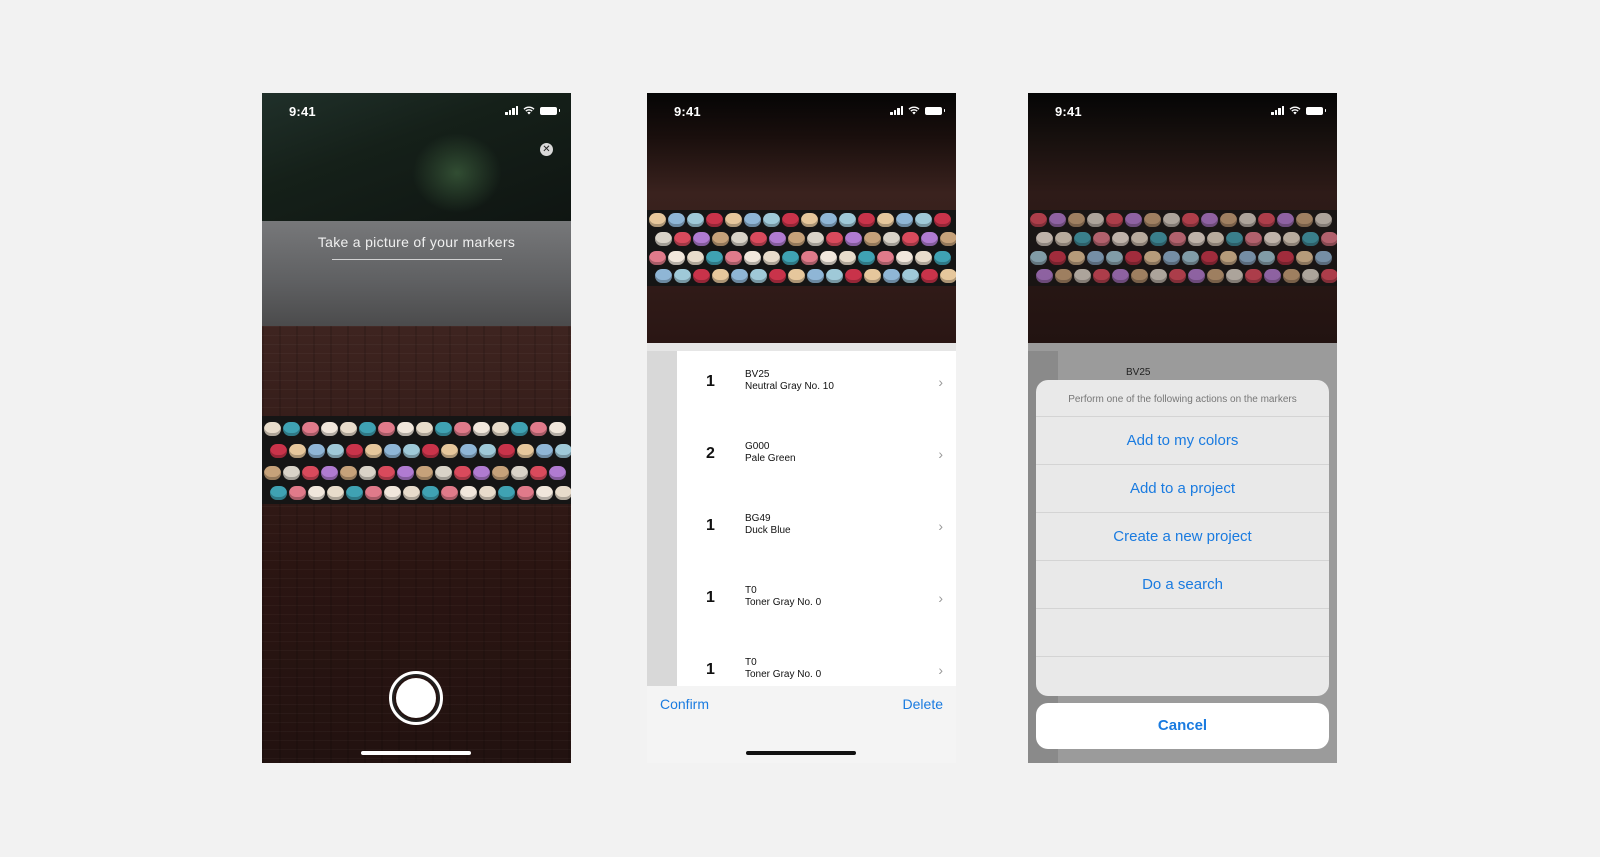 The height and width of the screenshot is (857, 1600). What do you see at coordinates (801, 347) in the screenshot?
I see `preview-divider` at bounding box center [801, 347].